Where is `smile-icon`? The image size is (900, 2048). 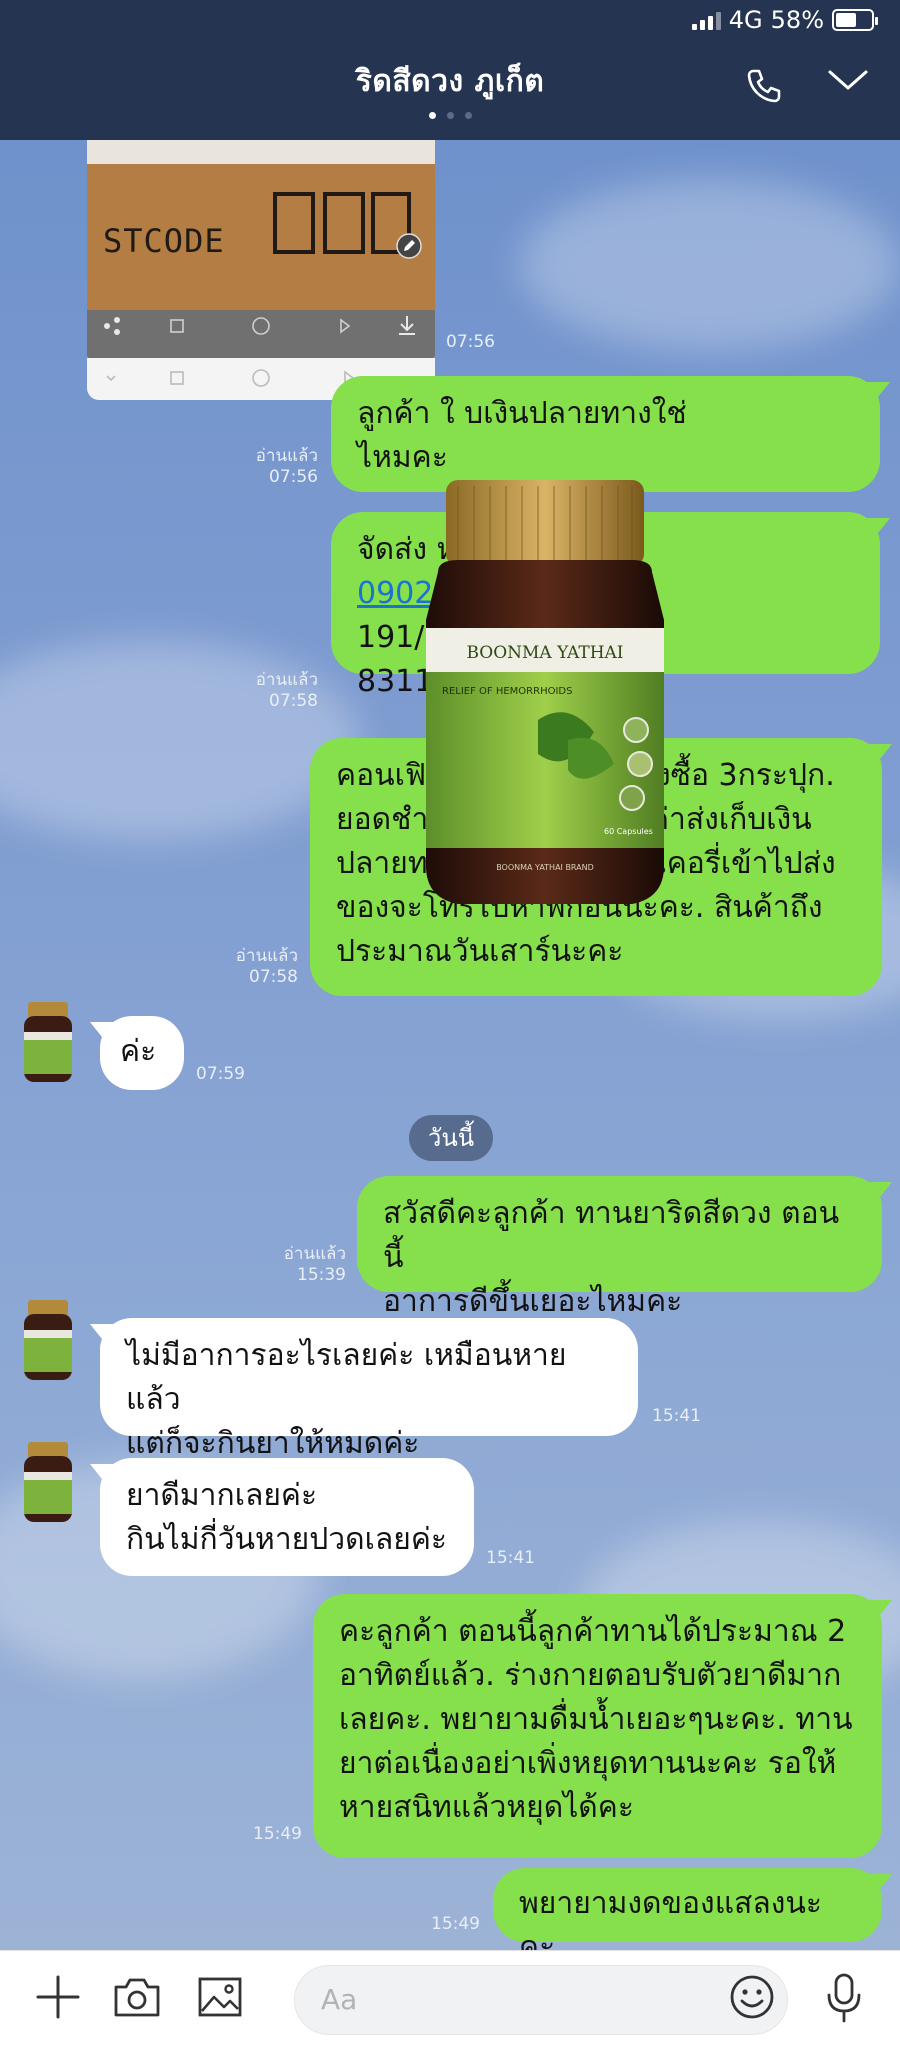 smile-icon is located at coordinates (752, 1999).